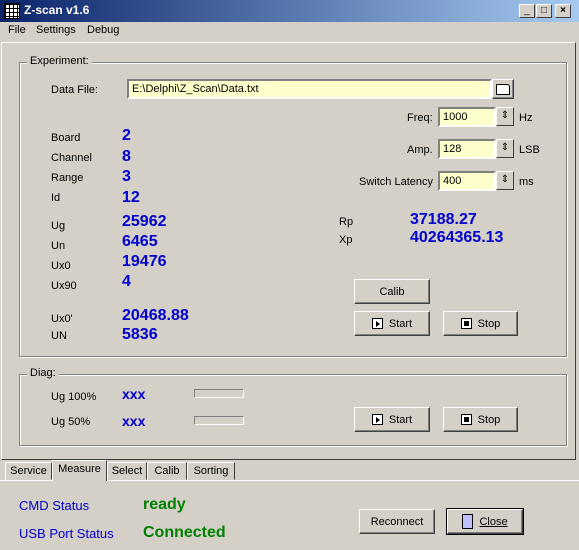 Image resolution: width=579 pixels, height=550 pixels. Describe the element at coordinates (544, 11) in the screenshot. I see `maximize-button: □` at that location.